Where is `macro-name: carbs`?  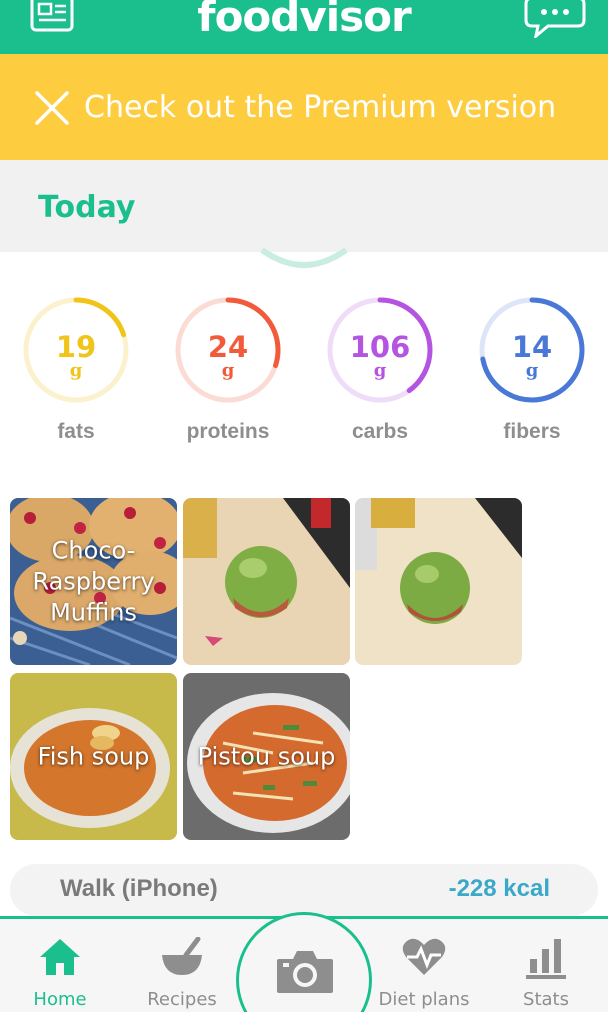
macro-name: carbs is located at coordinates (380, 431).